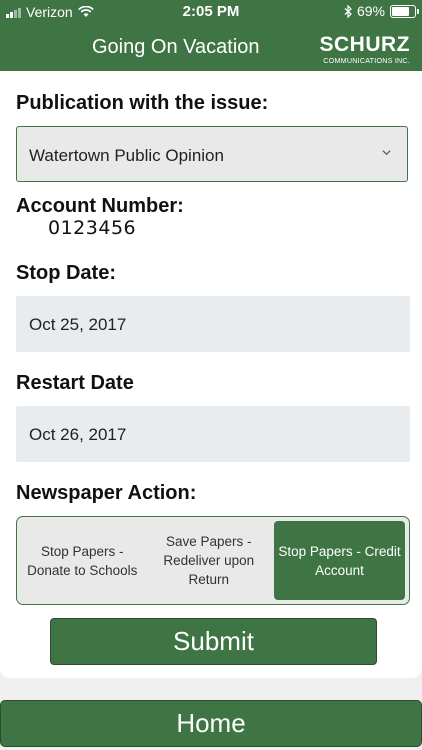 Image resolution: width=422 pixels, height=750 pixels. I want to click on home-button: Home, so click(211, 723).